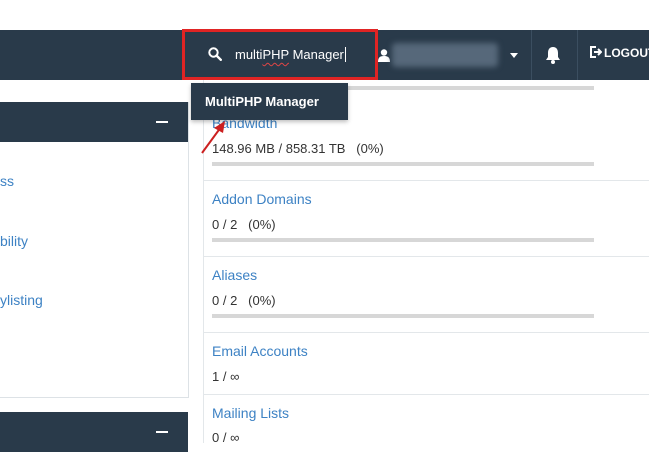 The image size is (649, 452). Describe the element at coordinates (626, 53) in the screenshot. I see `logout-label: LOGOUT` at that location.